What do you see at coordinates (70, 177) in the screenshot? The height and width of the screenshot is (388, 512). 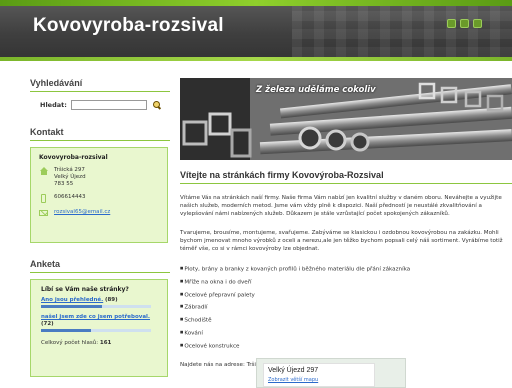 I see `address-line: Velký Újezd` at bounding box center [70, 177].